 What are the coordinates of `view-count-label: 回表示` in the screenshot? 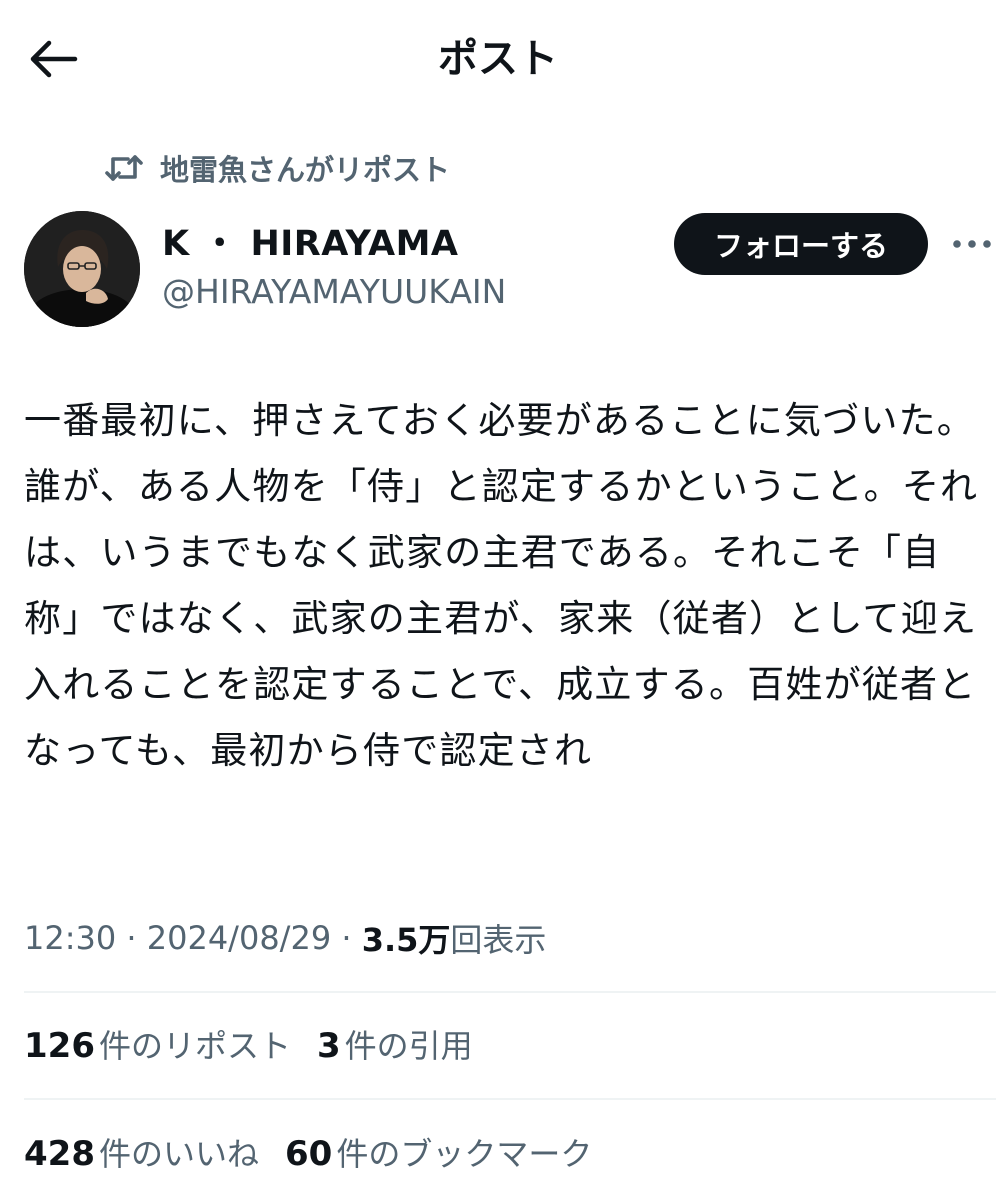 It's located at (498, 940).